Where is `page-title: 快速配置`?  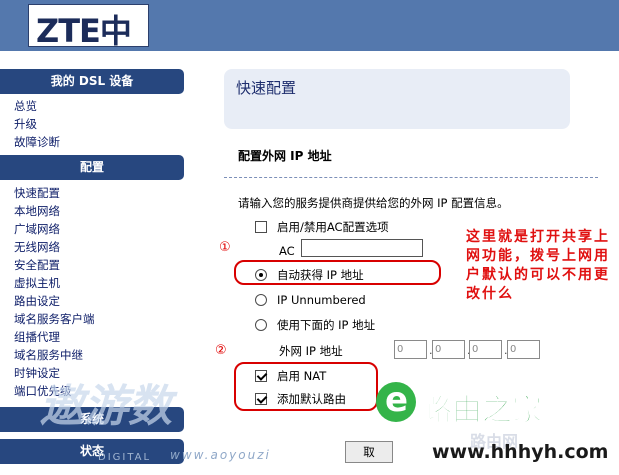
page-title: 快速配置 is located at coordinates (266, 88).